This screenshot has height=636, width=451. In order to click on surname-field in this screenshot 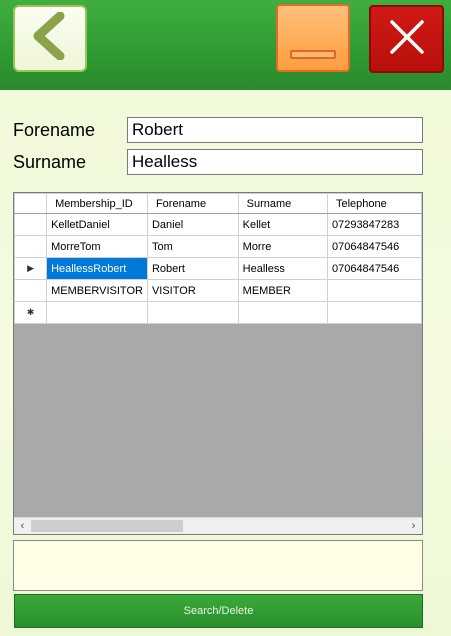, I will do `click(275, 162)`.